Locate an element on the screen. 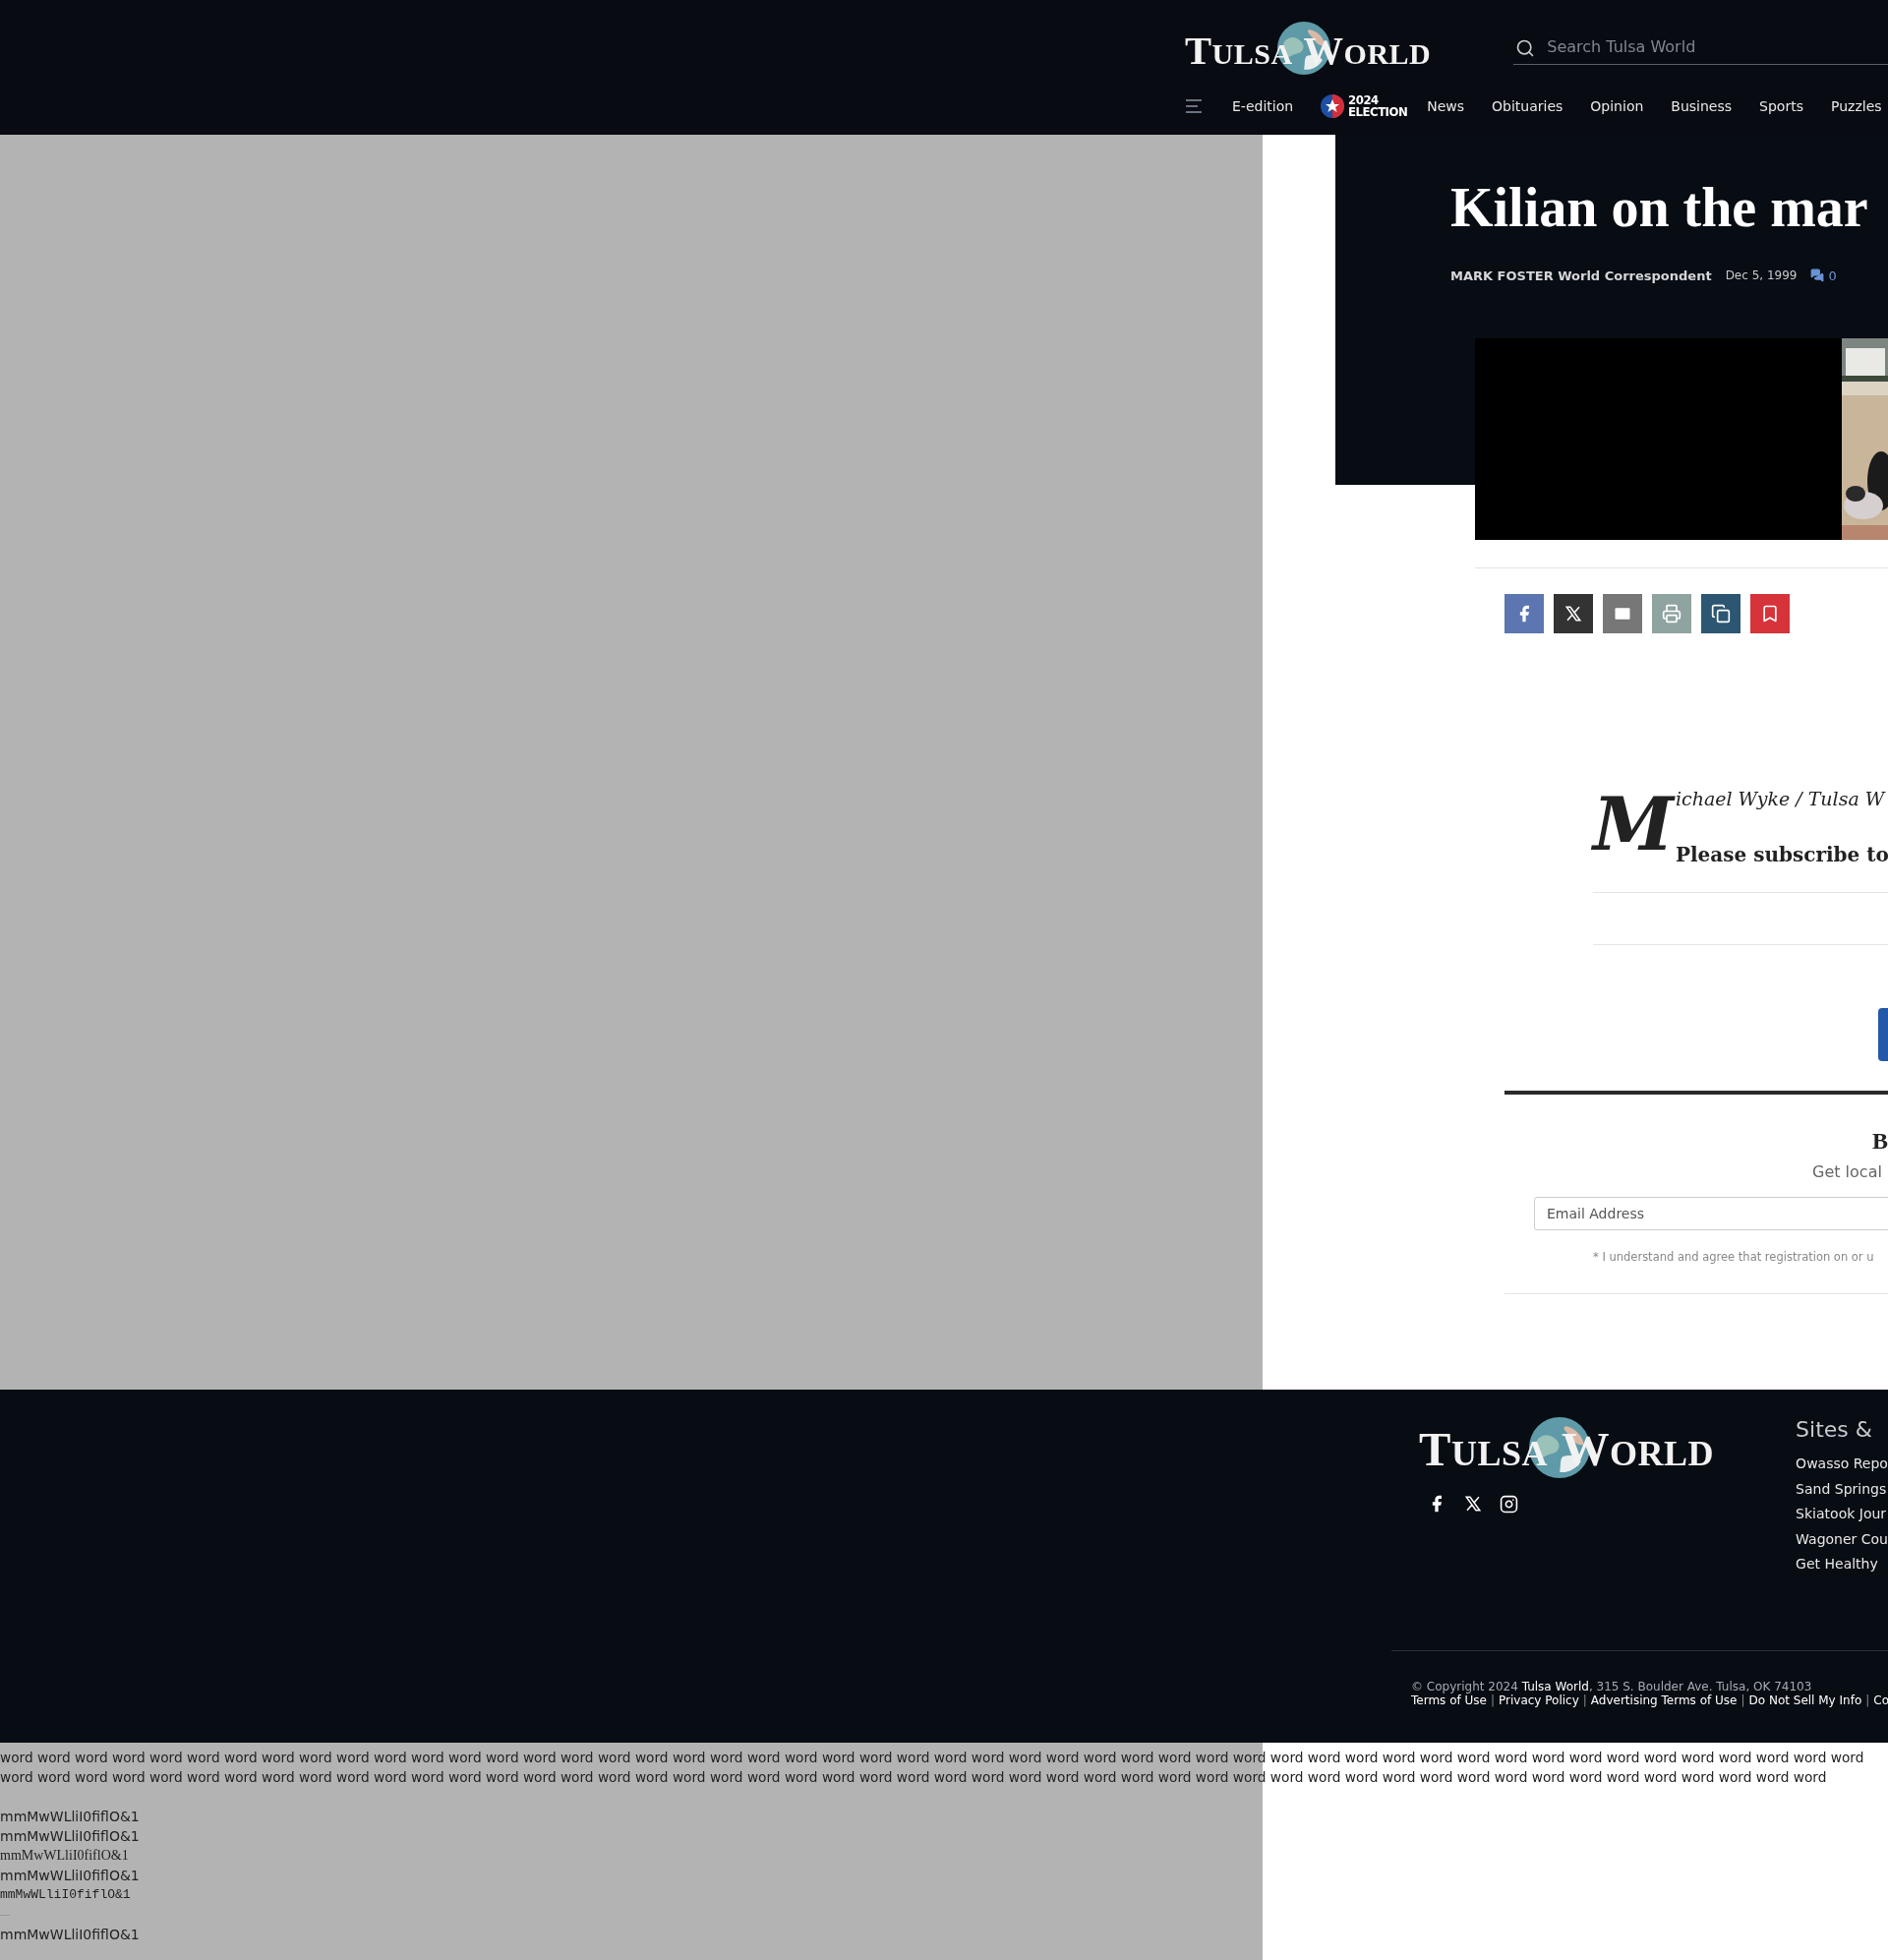  newsletter-subheading: Get local is located at coordinates (1847, 1171).